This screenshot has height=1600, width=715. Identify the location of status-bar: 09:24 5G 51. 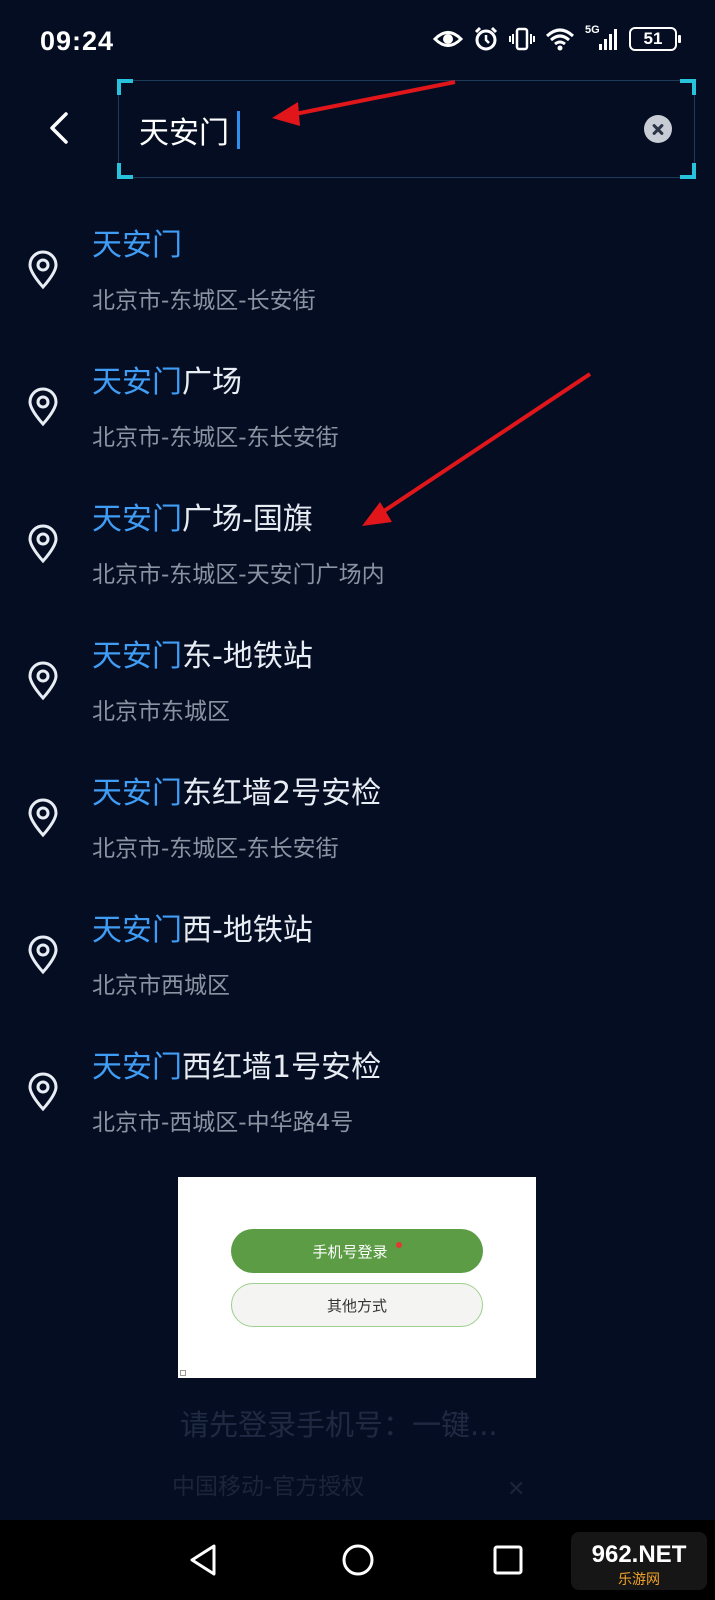
(357, 40).